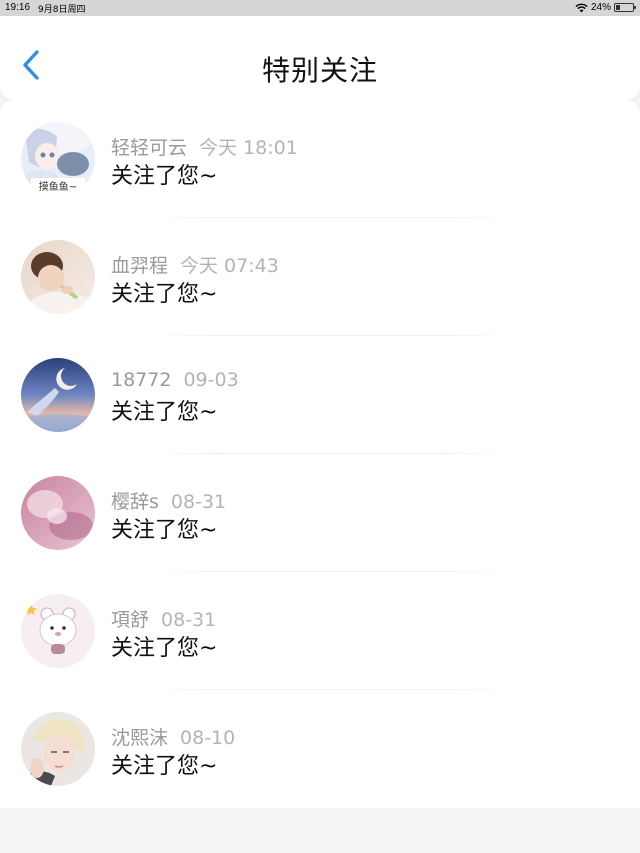  Describe the element at coordinates (175, 380) in the screenshot. I see `name-line: 18772 09-03` at that location.